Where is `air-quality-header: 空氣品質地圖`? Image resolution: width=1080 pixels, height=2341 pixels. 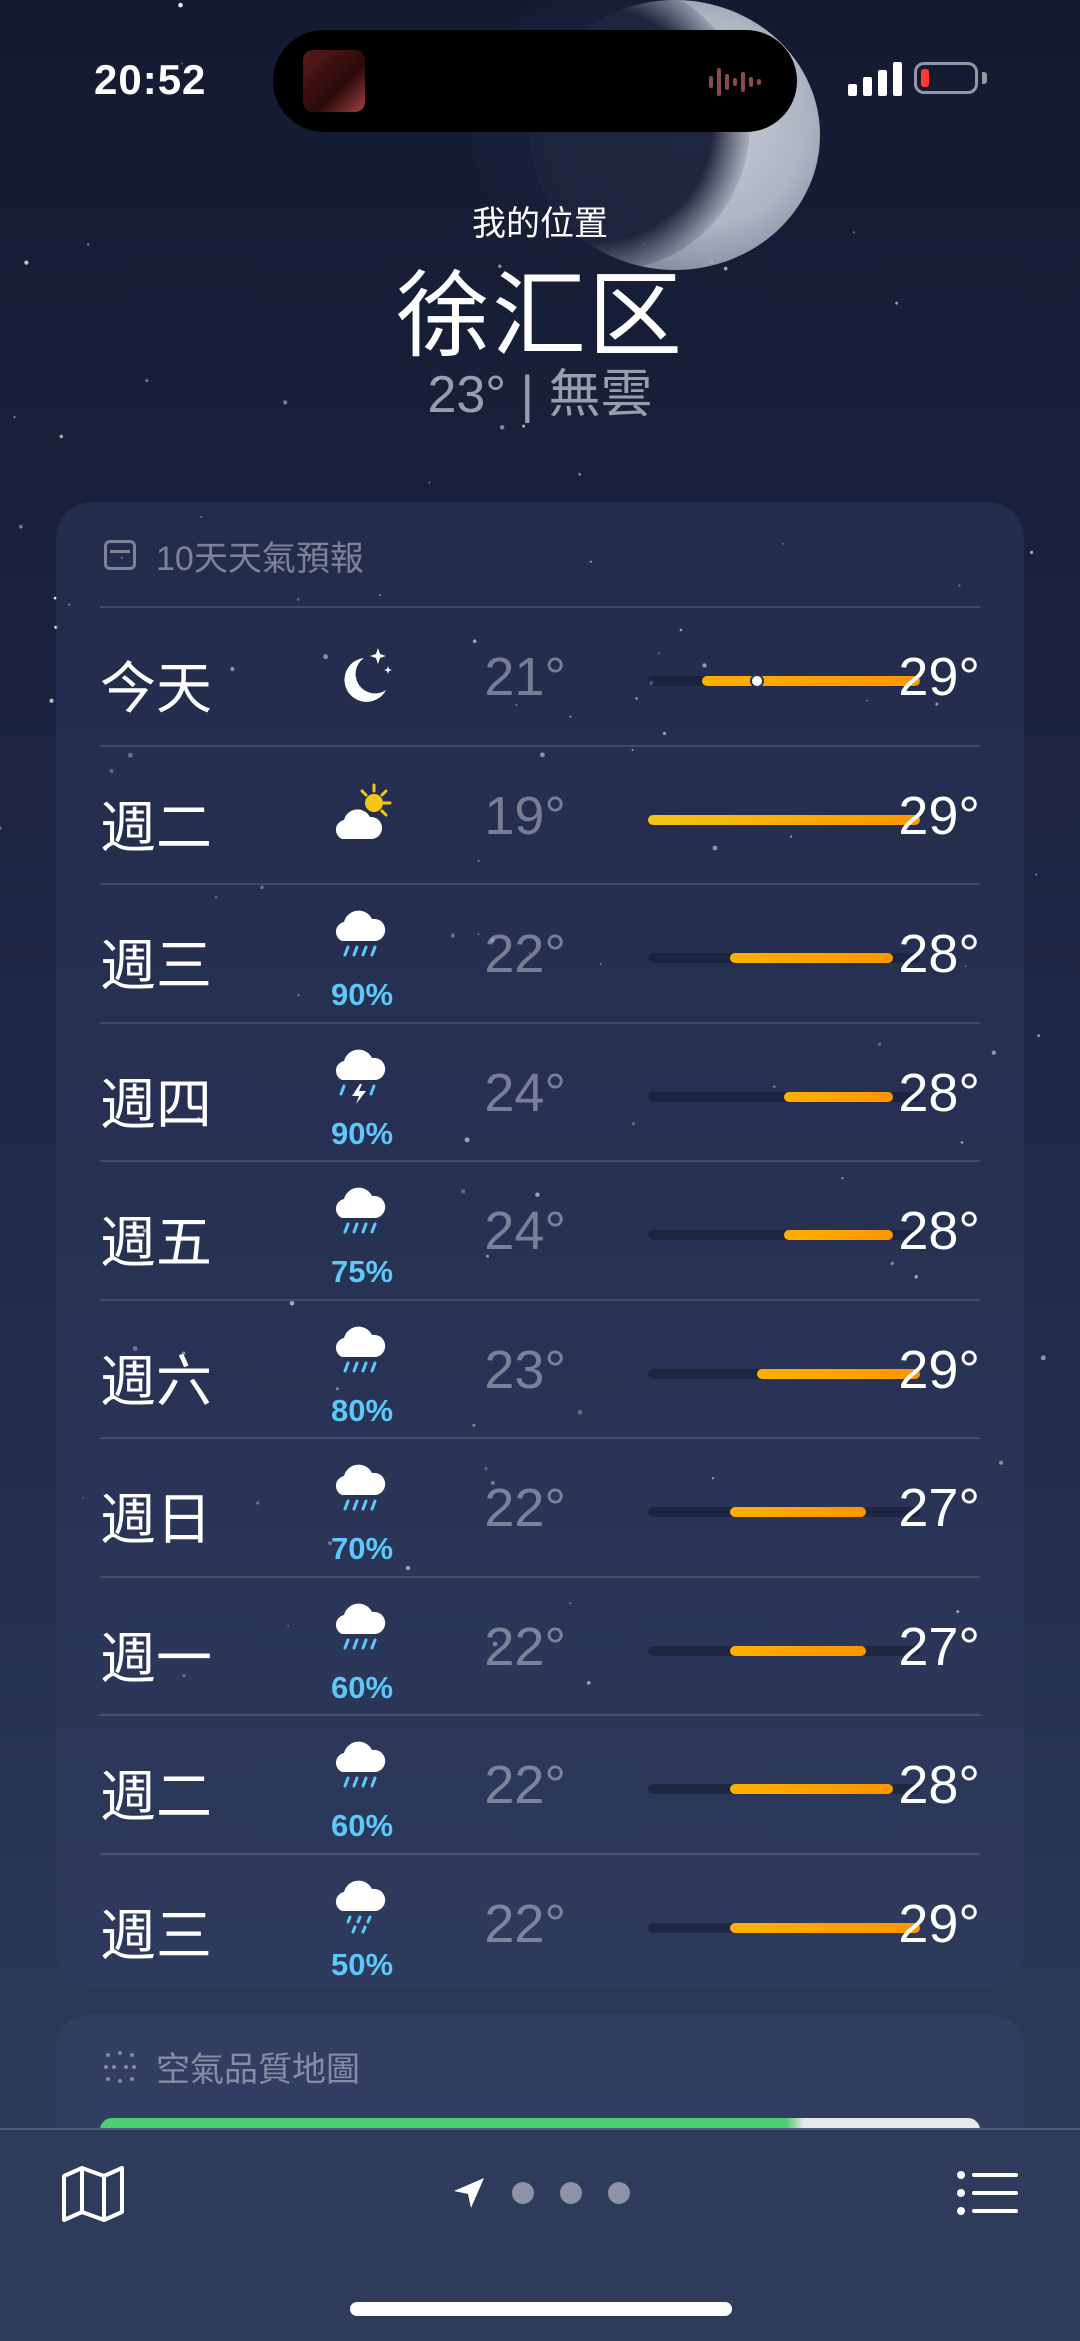
air-quality-header: 空氣品質地圖 is located at coordinates (230, 2066).